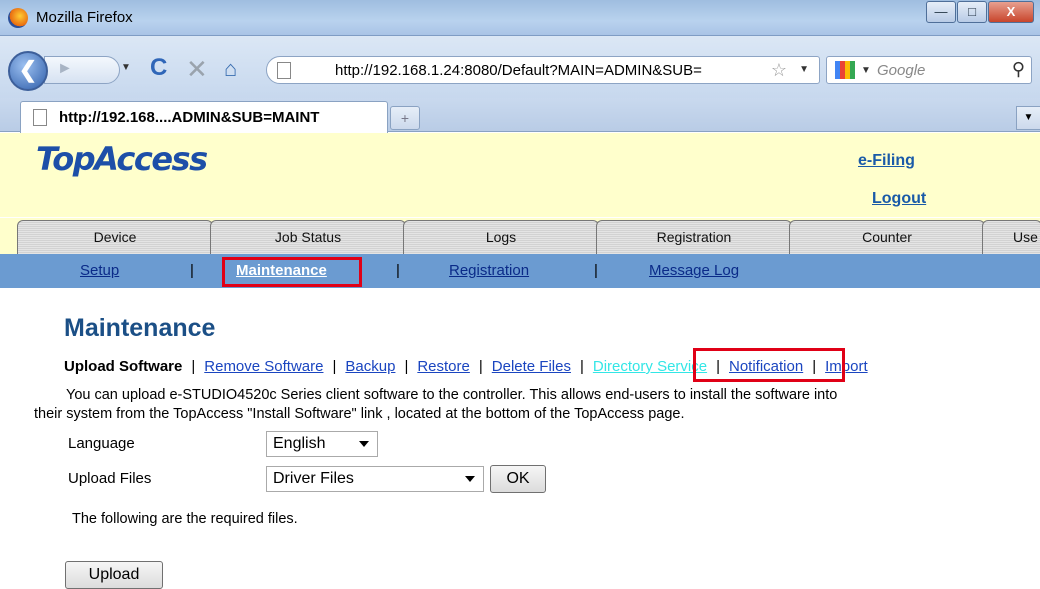 This screenshot has width=1040, height=589. I want to click on tab-logs: Logs, so click(501, 237).